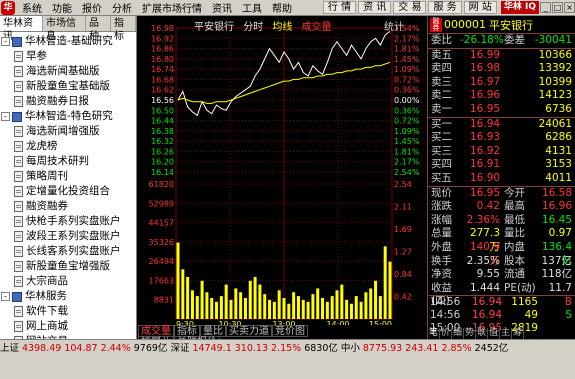 This screenshot has width=575, height=379. What do you see at coordinates (375, 7) in the screenshot?
I see `tool-news-button: 资 讯` at bounding box center [375, 7].